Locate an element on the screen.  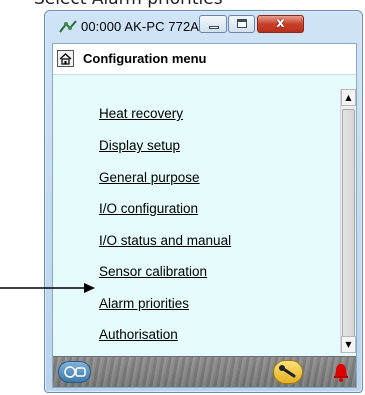
window-title: 00:000 AK-PC 772A is located at coordinates (140, 26).